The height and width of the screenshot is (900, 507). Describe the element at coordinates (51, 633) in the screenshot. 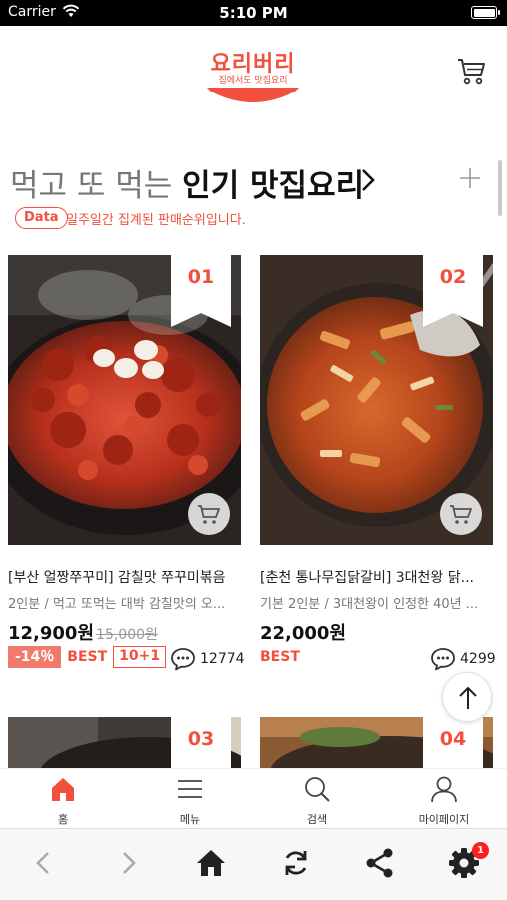

I see `price-value: 12,900원` at that location.